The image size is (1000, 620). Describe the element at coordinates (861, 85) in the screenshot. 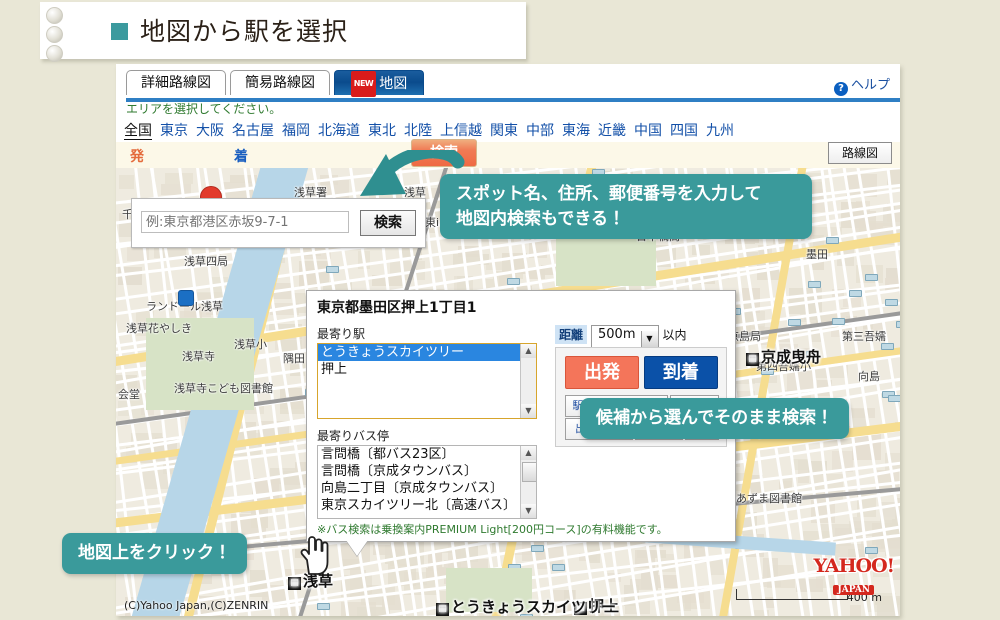

I see `help-link: ? ヘルプ` at that location.